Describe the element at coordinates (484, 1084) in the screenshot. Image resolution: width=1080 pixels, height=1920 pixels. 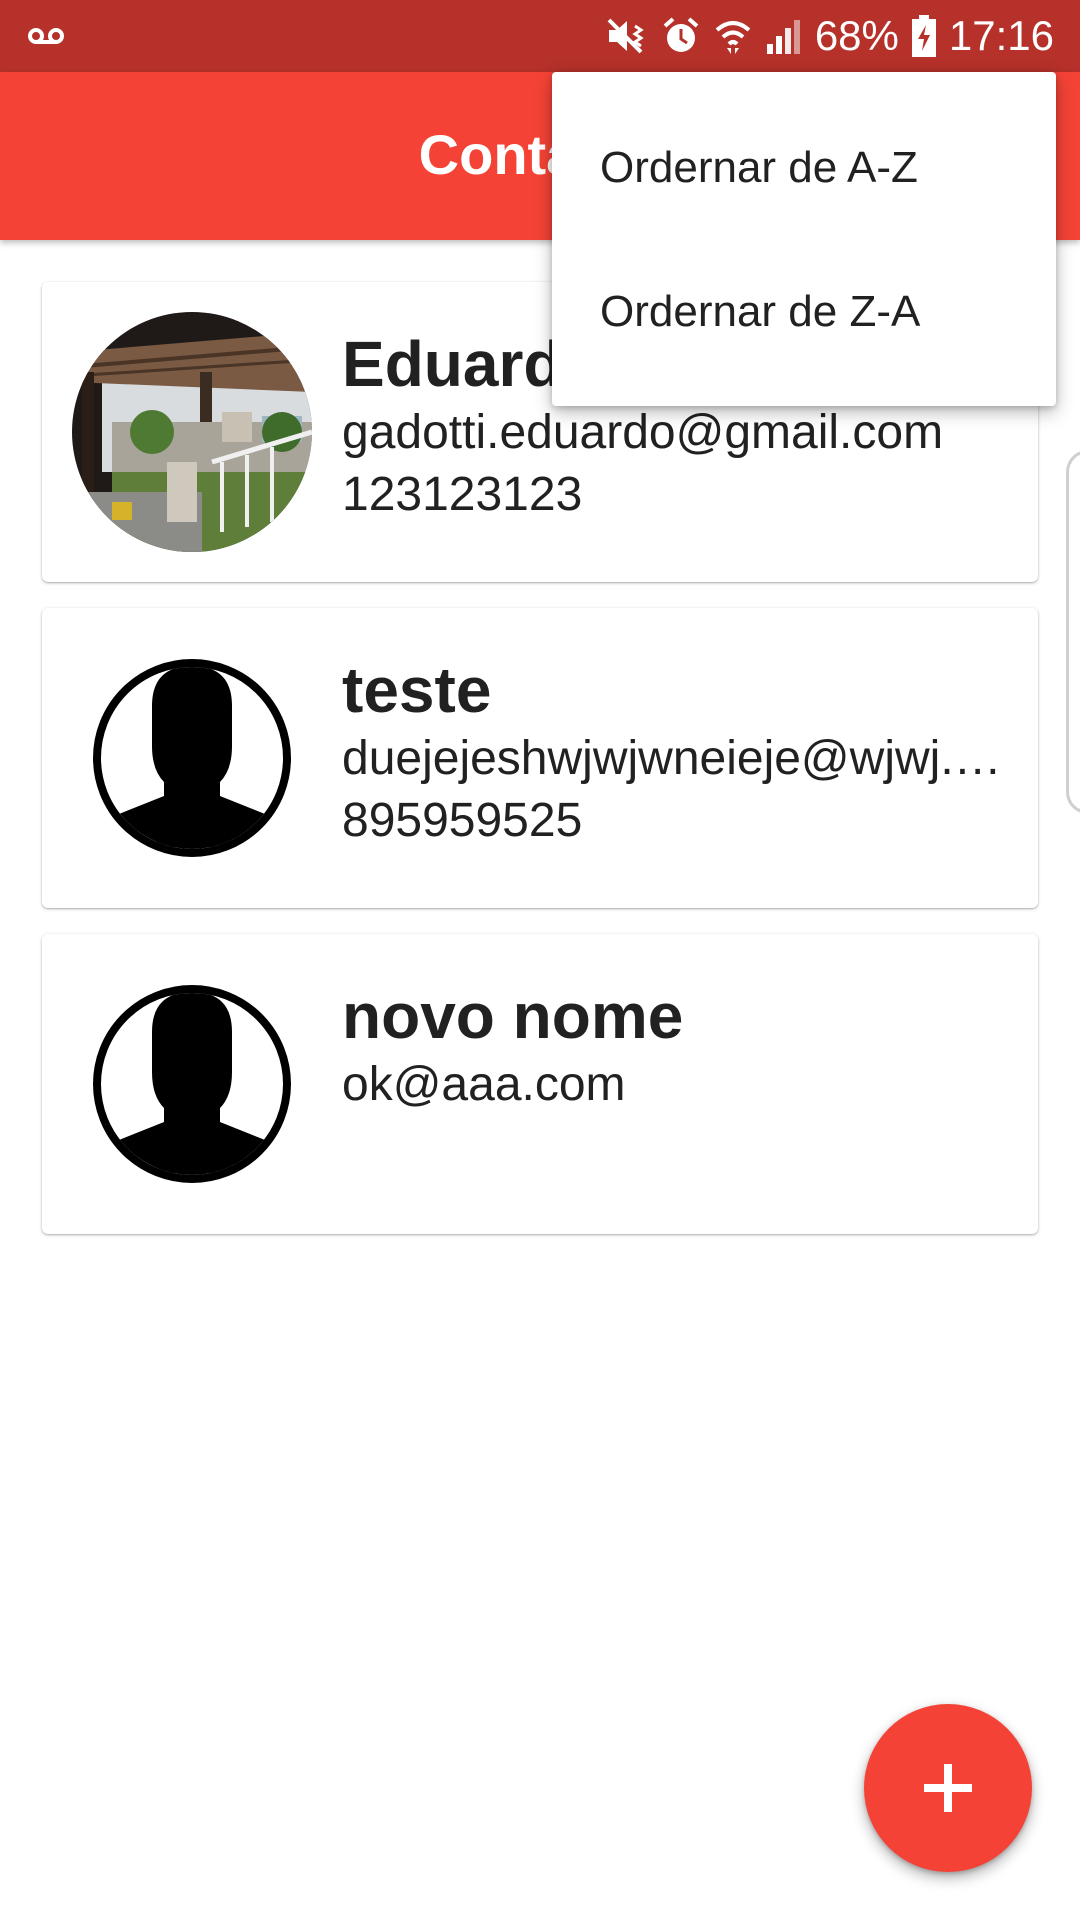
I see `contact-email: ok@aaa.com` at that location.